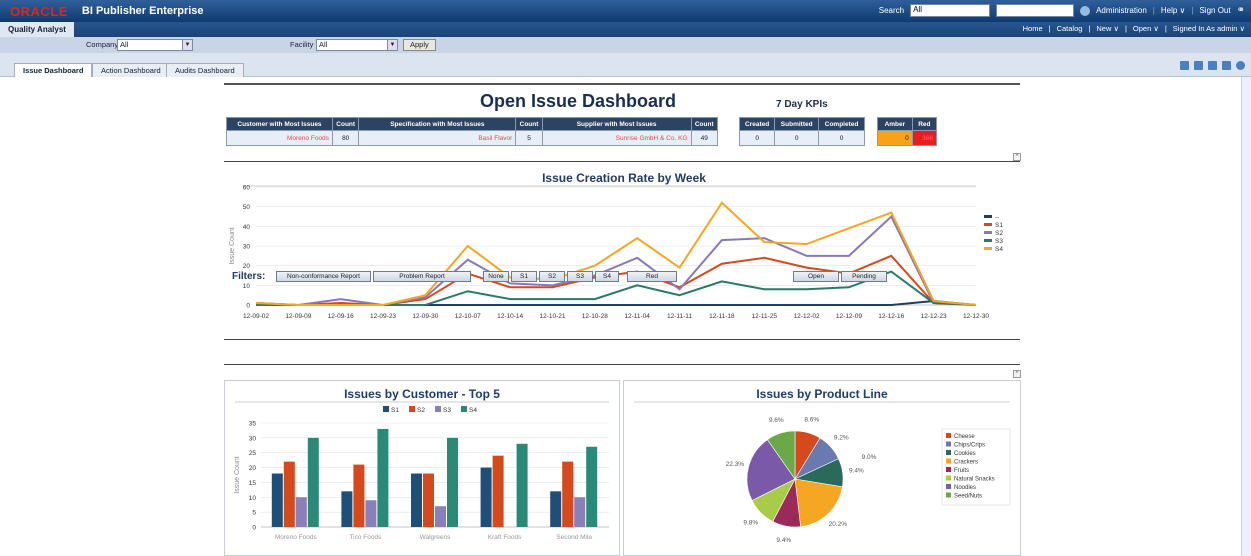 The width and height of the screenshot is (1251, 556). What do you see at coordinates (357, 45) in the screenshot?
I see `facility-select: All ▼` at bounding box center [357, 45].